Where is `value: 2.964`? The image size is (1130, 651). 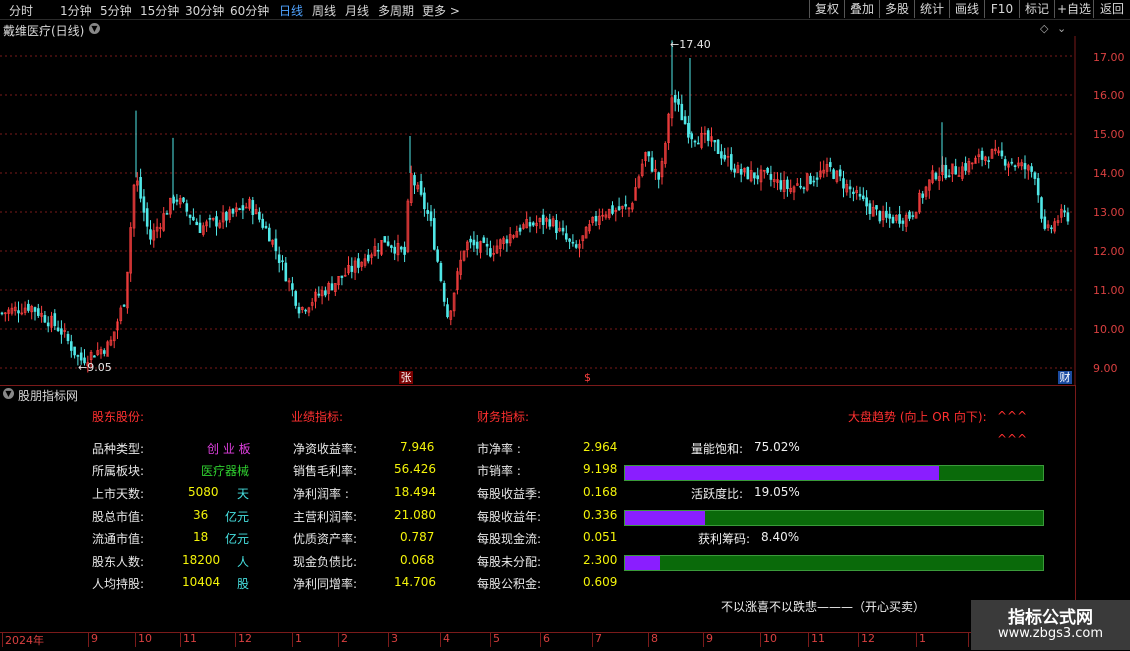 value: 2.964 is located at coordinates (600, 447).